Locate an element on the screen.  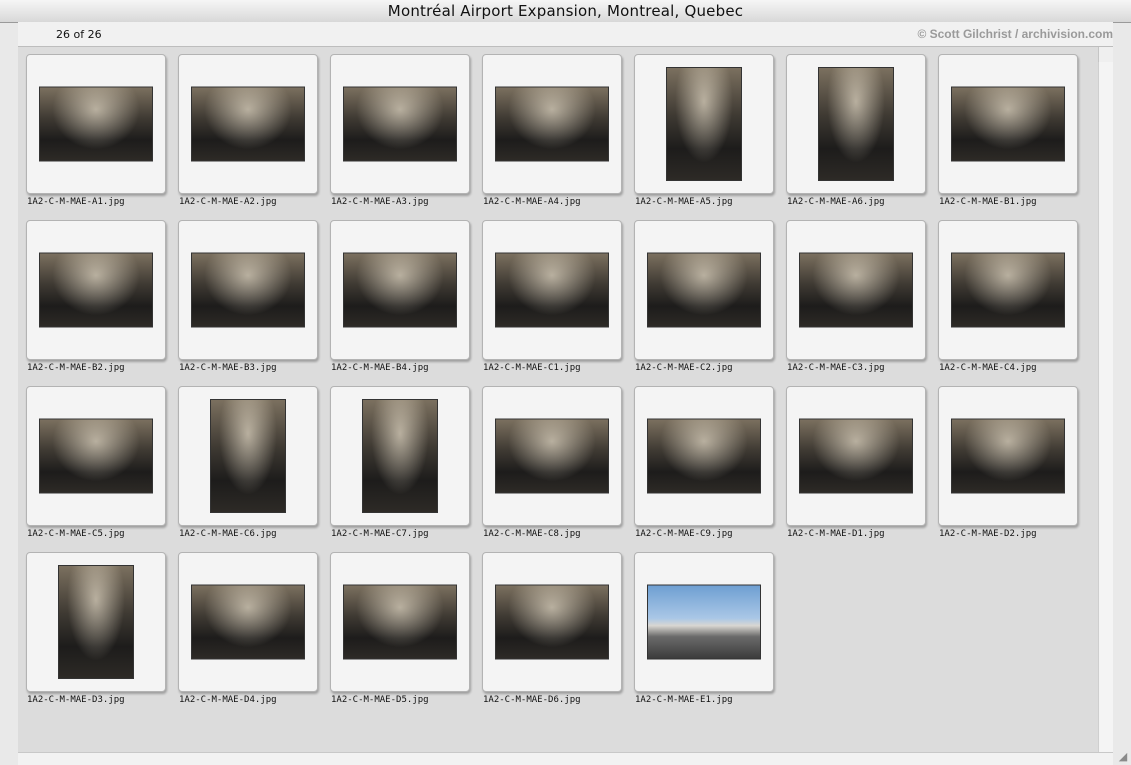
thumbnail-item: 1A2-C-M-MAE-D1.jpg is located at coordinates (862, 469).